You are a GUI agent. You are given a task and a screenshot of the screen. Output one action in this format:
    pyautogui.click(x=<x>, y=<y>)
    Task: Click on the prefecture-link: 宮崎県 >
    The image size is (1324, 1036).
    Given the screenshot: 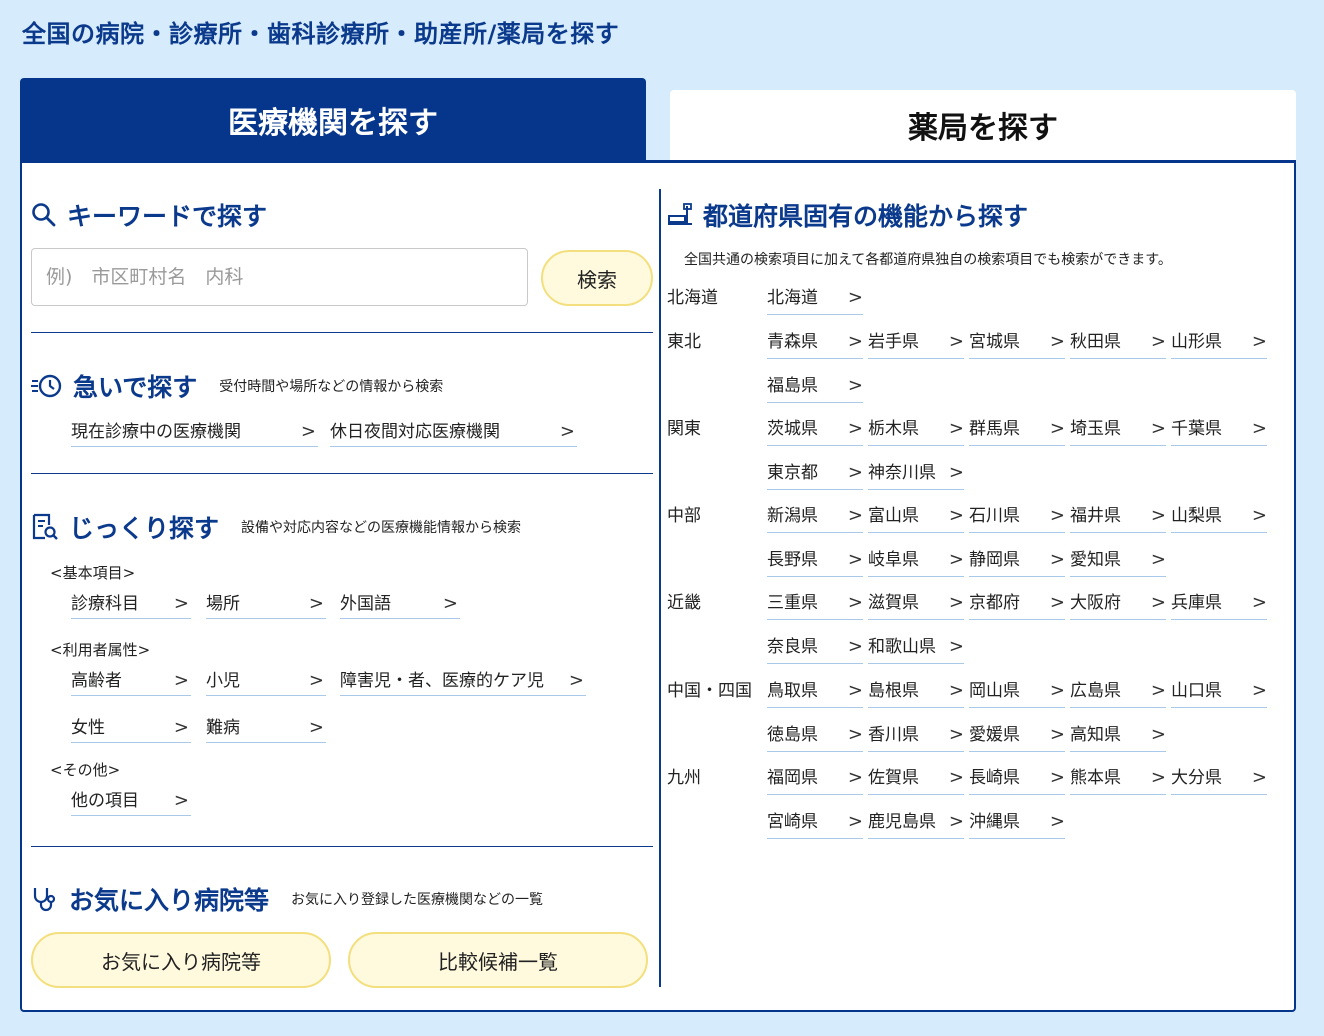 What is the action you would take?
    pyautogui.click(x=815, y=824)
    